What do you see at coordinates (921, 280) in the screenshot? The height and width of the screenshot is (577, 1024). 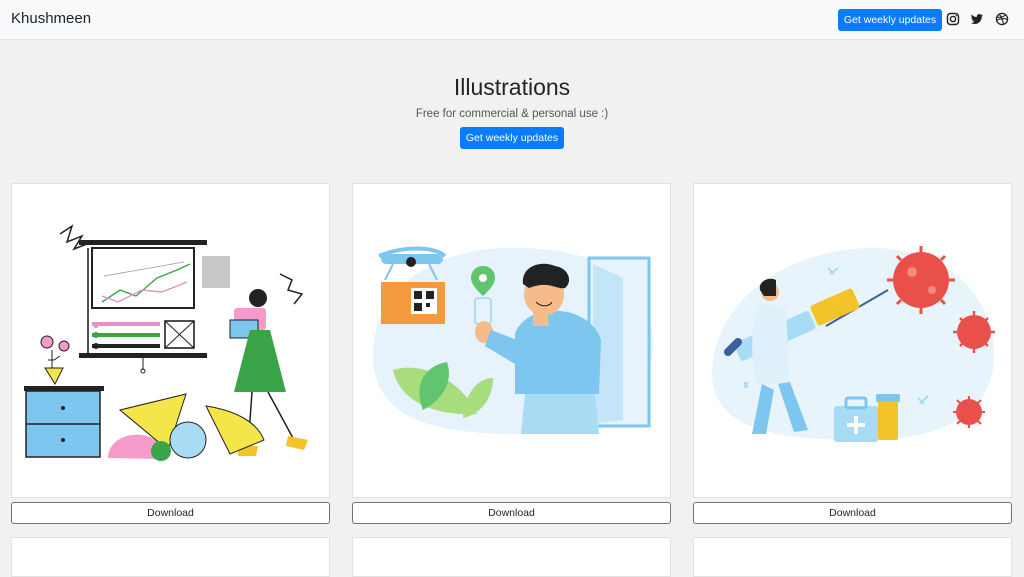 I see `virus-large` at bounding box center [921, 280].